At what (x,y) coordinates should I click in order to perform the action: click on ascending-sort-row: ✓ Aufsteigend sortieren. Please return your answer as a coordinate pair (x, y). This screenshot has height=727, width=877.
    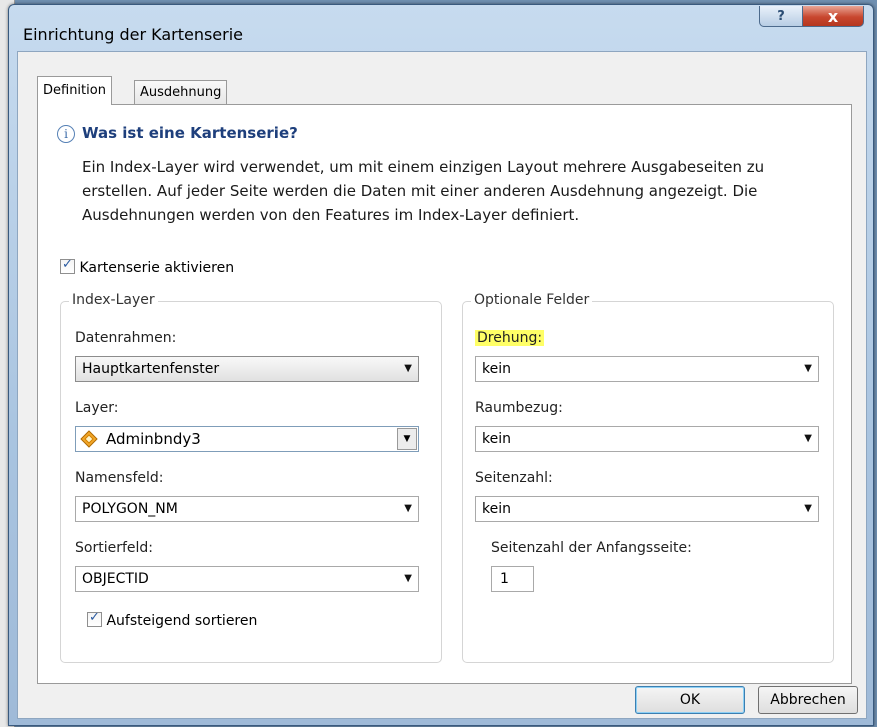
    Looking at the image, I should click on (172, 619).